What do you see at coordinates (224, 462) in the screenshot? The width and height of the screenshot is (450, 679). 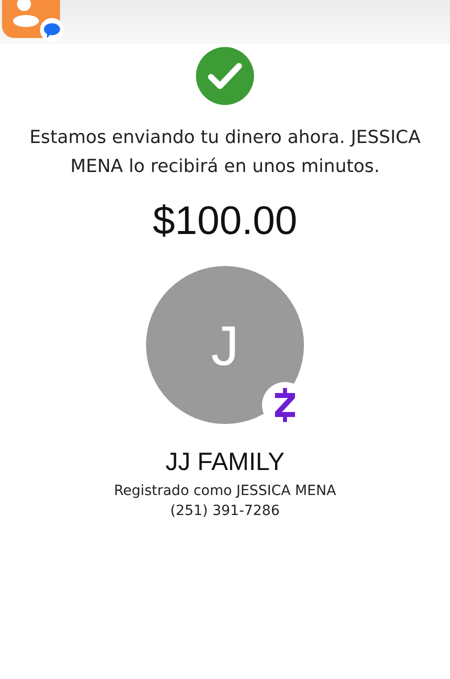 I see `recipient-name: JJ FAMILY` at bounding box center [224, 462].